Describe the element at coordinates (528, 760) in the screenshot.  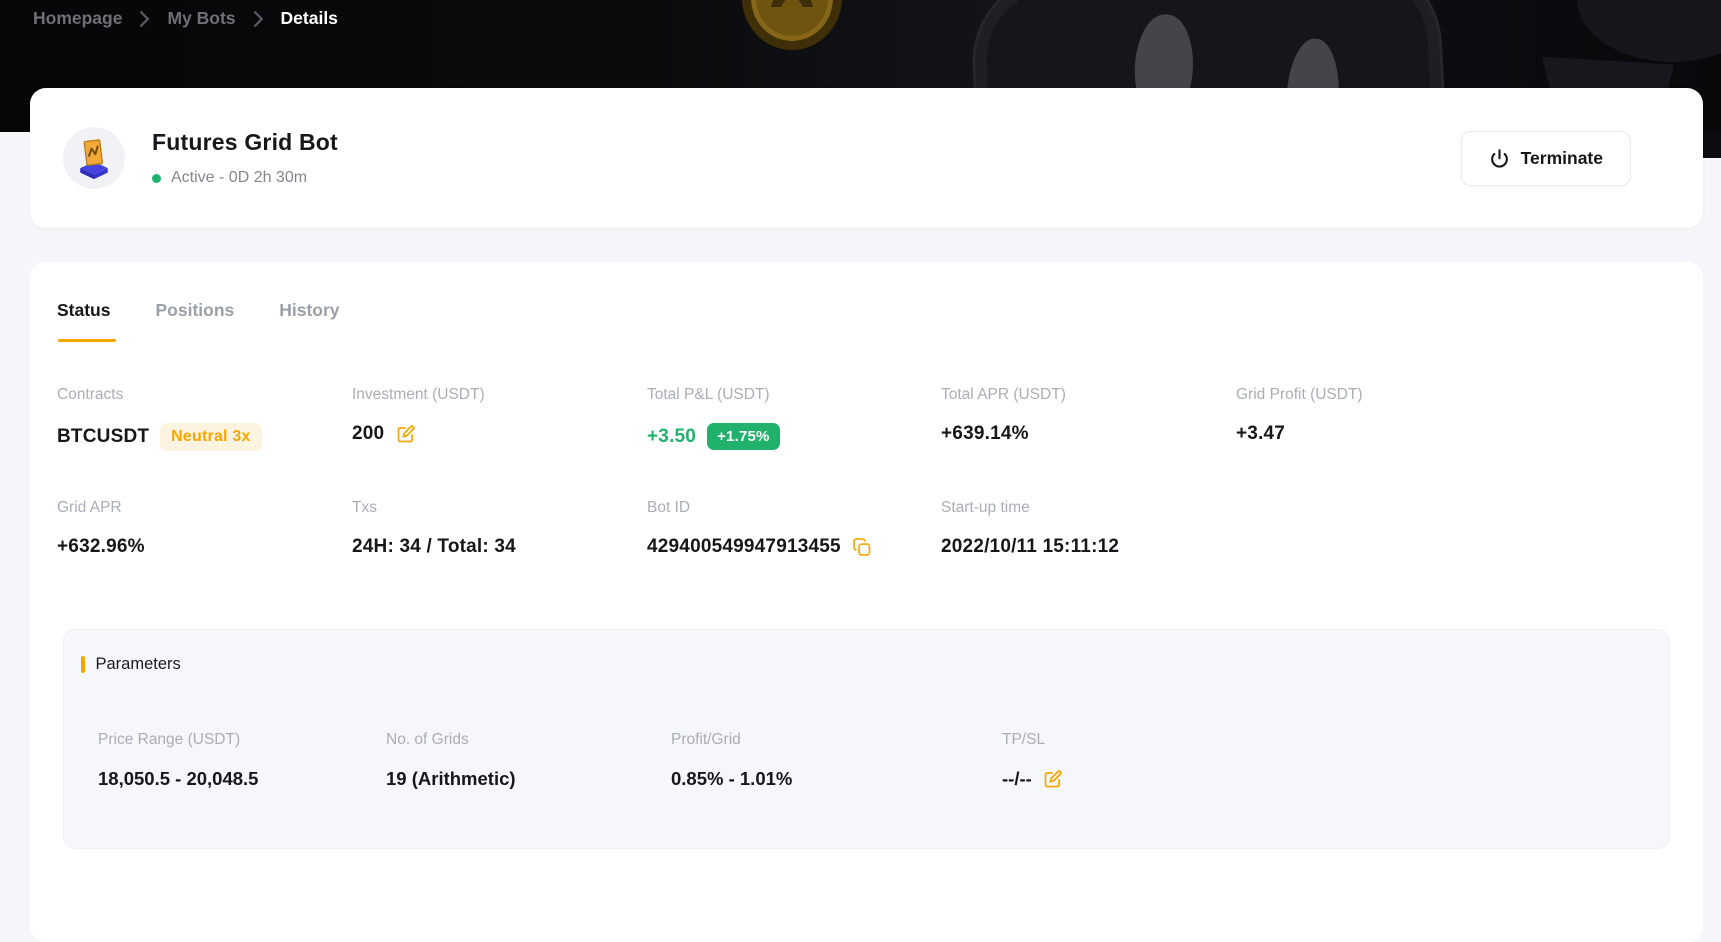
I see `param-no-of-grids: No. of Grids 19 (Arithmetic)` at that location.